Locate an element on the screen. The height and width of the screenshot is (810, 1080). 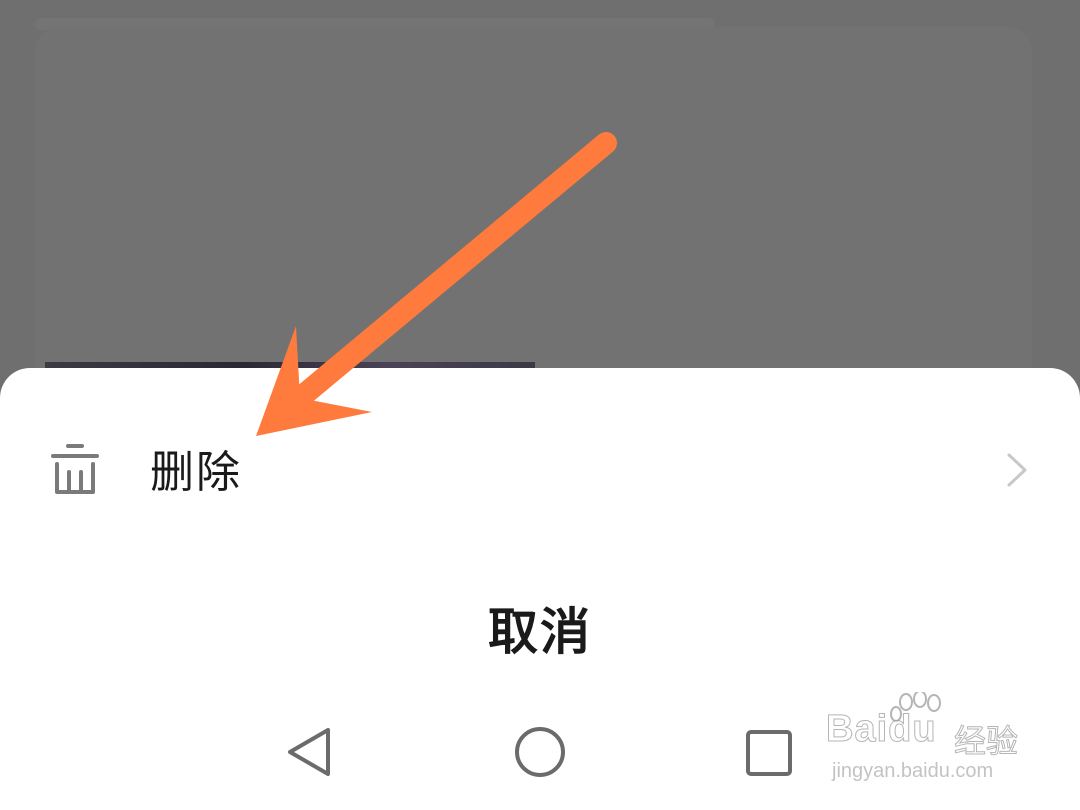
home-icon is located at coordinates (540, 752).